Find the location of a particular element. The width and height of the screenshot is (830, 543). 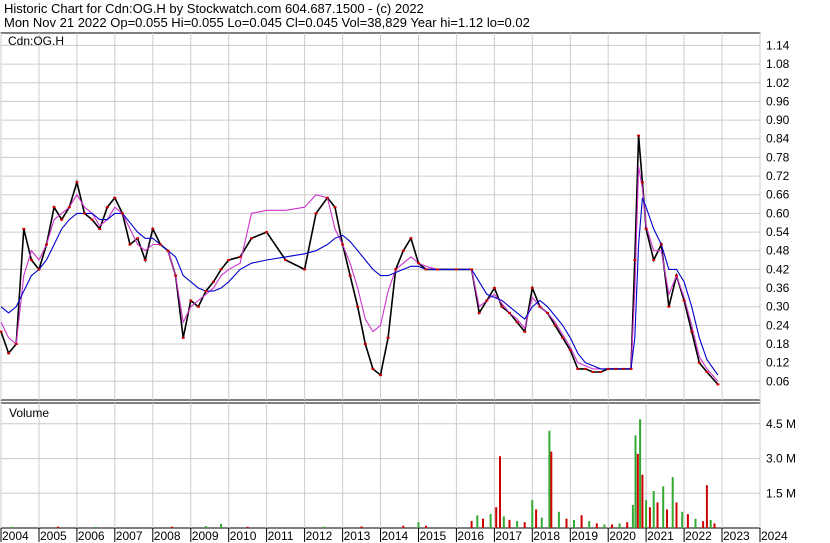

price-tick-label: 1.14 is located at coordinates (778, 45).